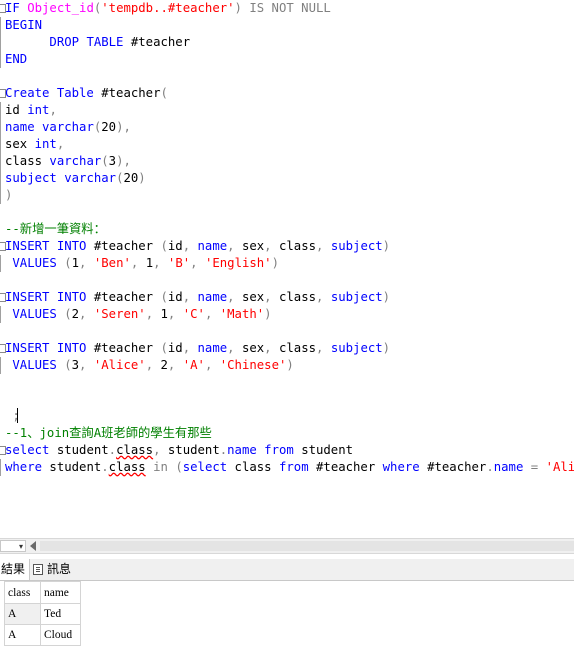 This screenshot has height=646, width=574. I want to click on scroll-left-arrow-icon, so click(33, 546).